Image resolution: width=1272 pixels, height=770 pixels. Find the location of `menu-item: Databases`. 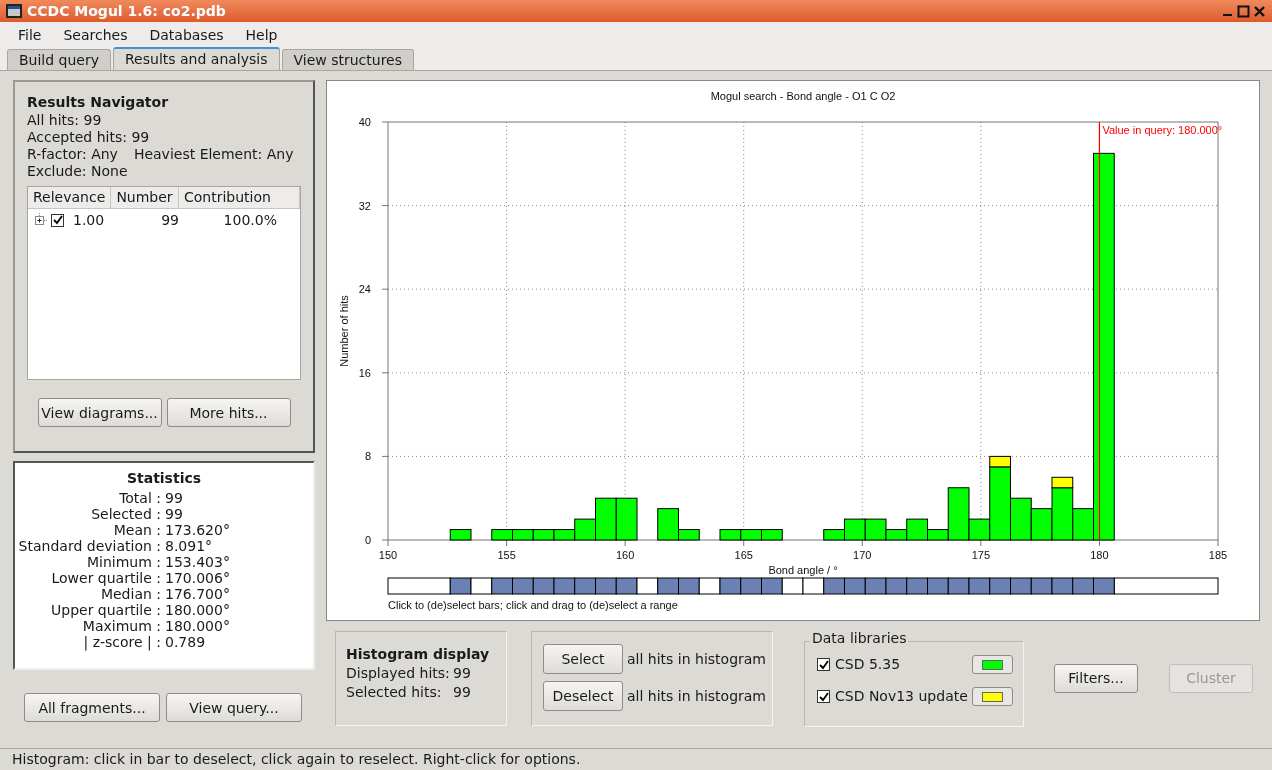

menu-item: Databases is located at coordinates (186, 35).